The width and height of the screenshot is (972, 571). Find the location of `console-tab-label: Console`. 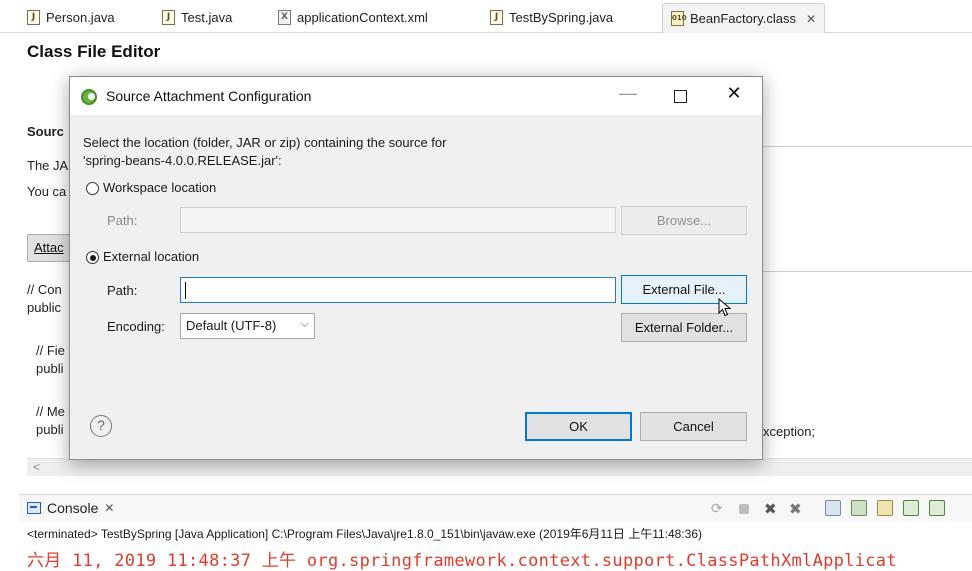

console-tab-label: Console is located at coordinates (73, 508).